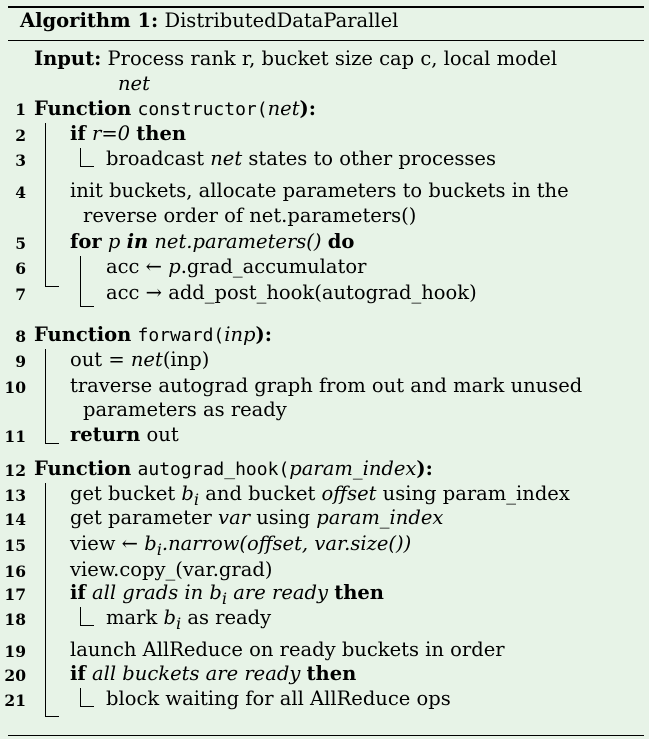  I want to click on keyword: return, so click(105, 434).